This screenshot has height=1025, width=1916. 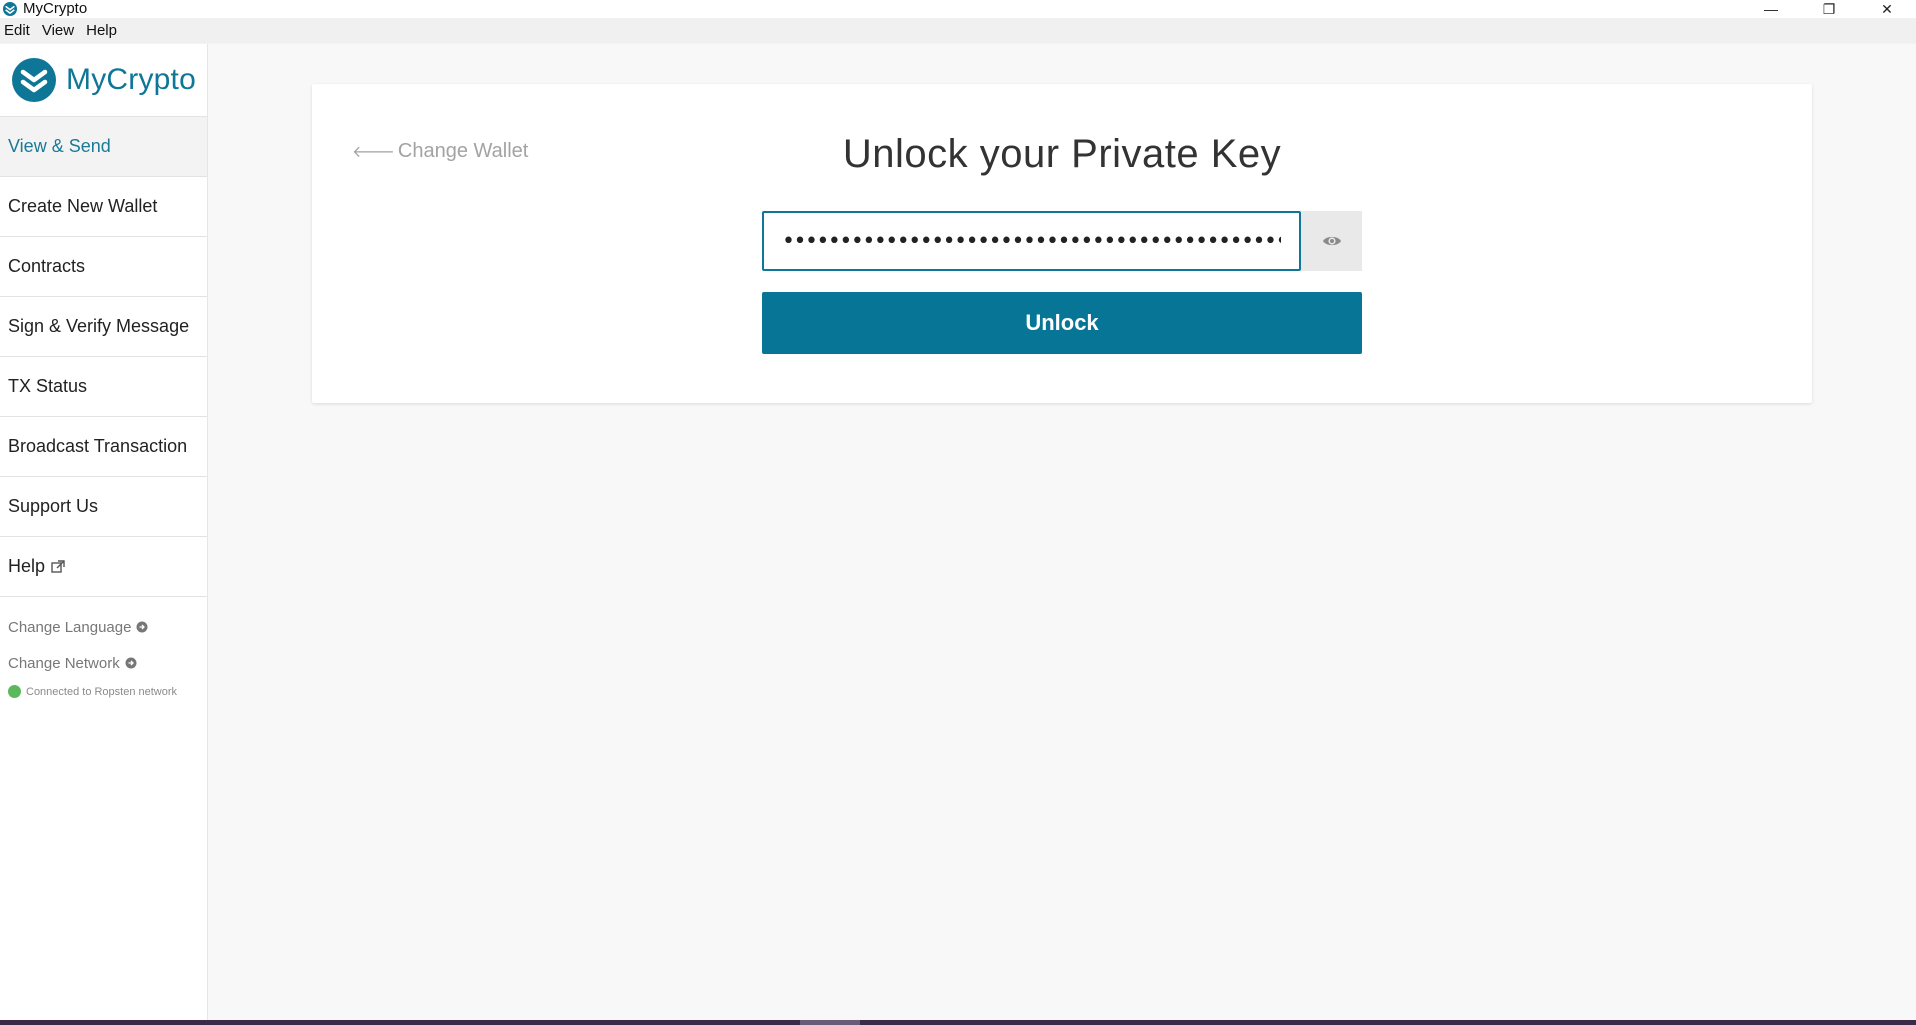 I want to click on private-key-row, so click(x=1062, y=241).